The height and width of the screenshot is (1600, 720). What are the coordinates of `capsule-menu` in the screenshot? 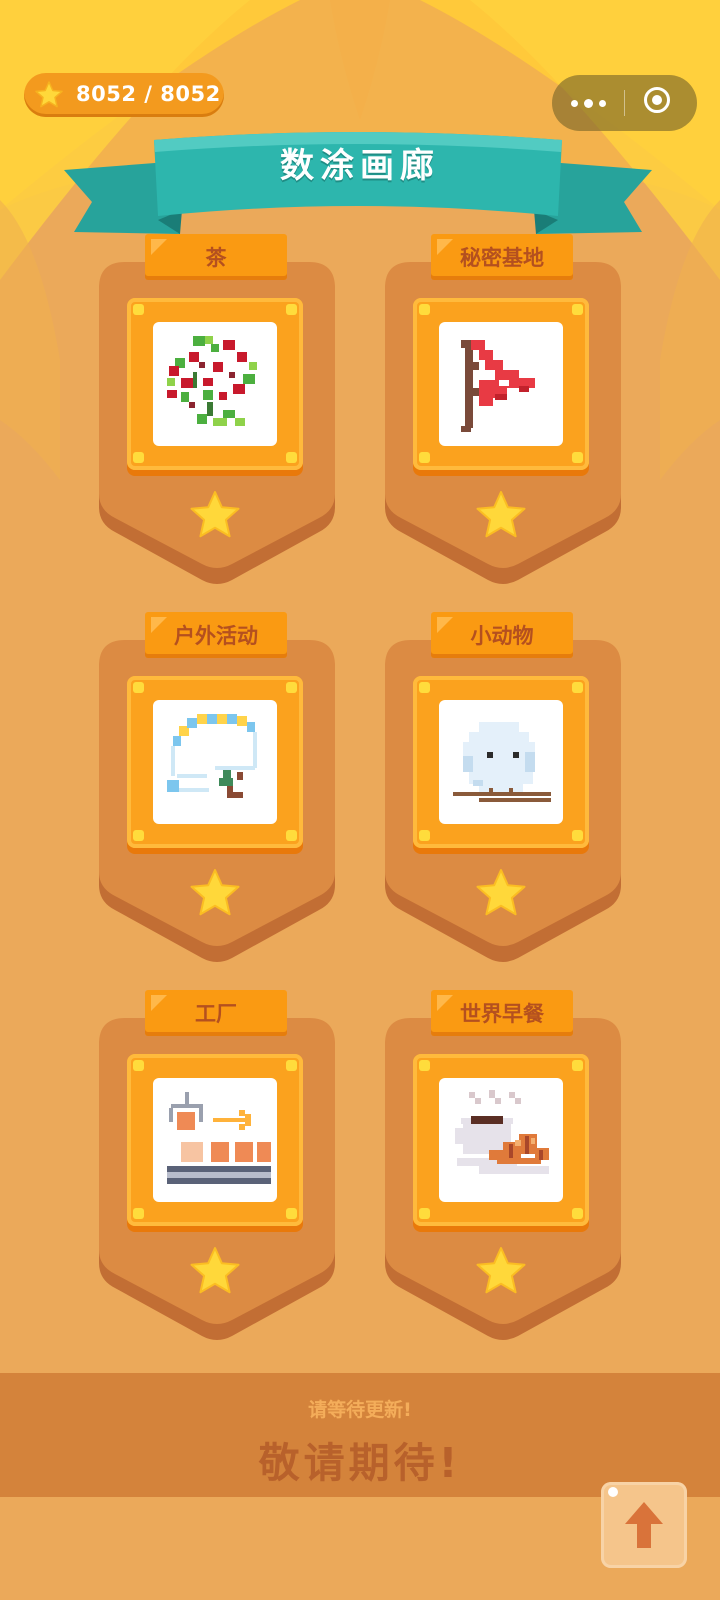 It's located at (624, 103).